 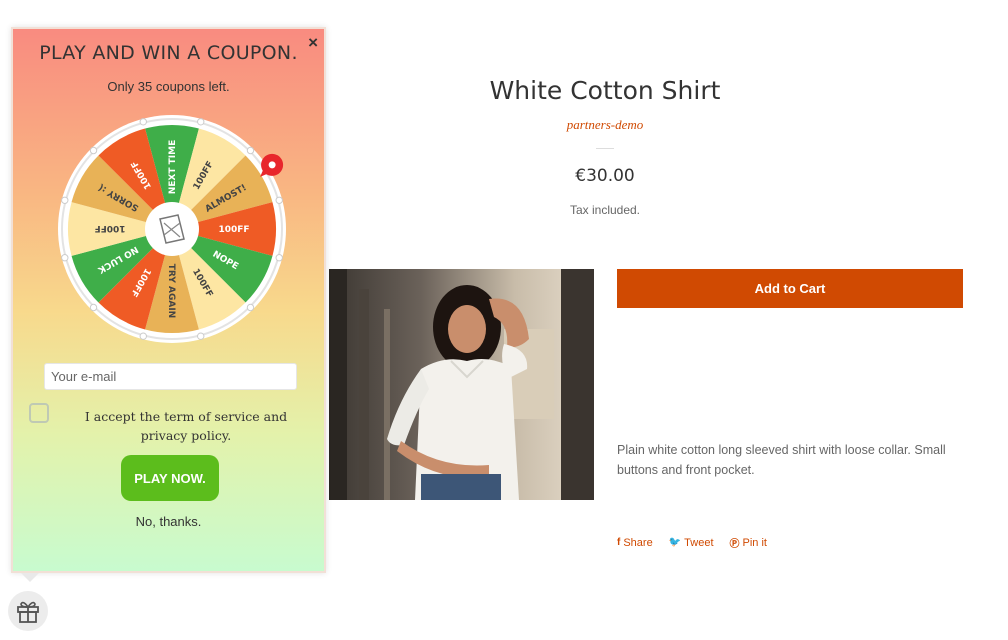 I want to click on gift-launcher-button, so click(x=28, y=611).